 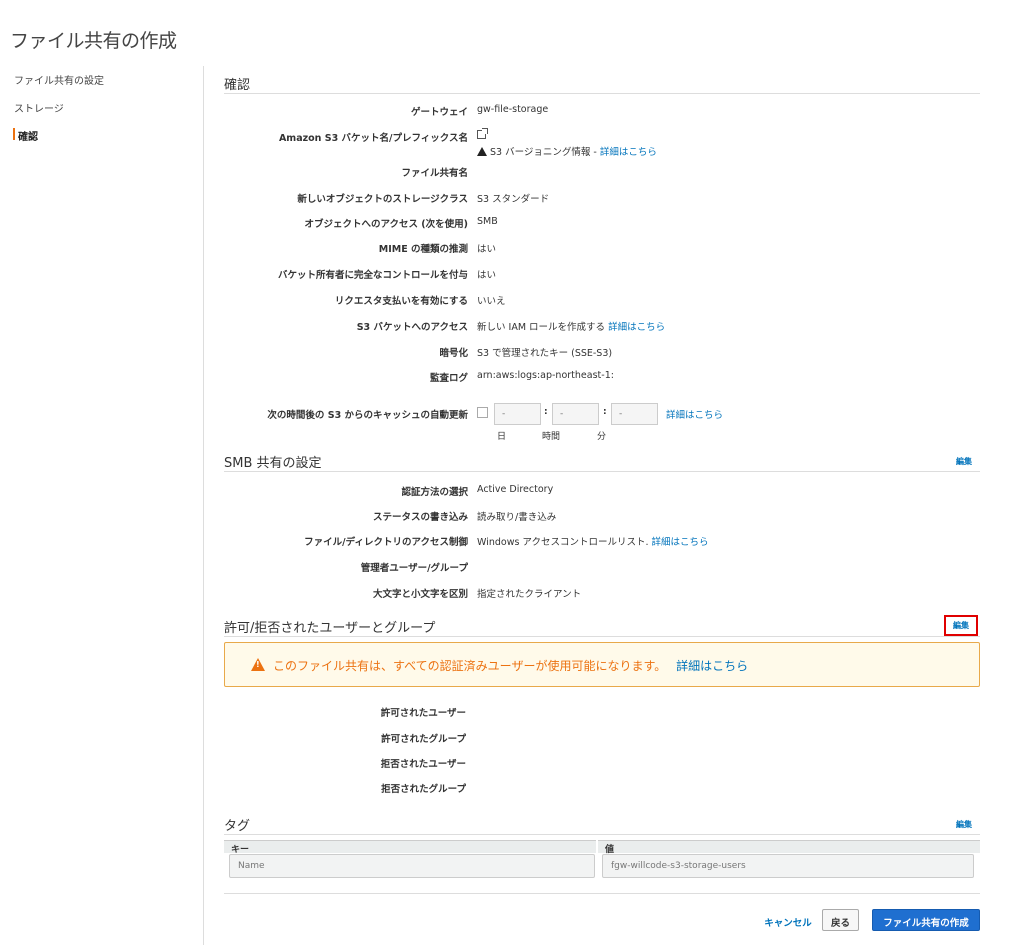 I want to click on row-allowed-groups: 許可されたグループ, so click(x=602, y=739).